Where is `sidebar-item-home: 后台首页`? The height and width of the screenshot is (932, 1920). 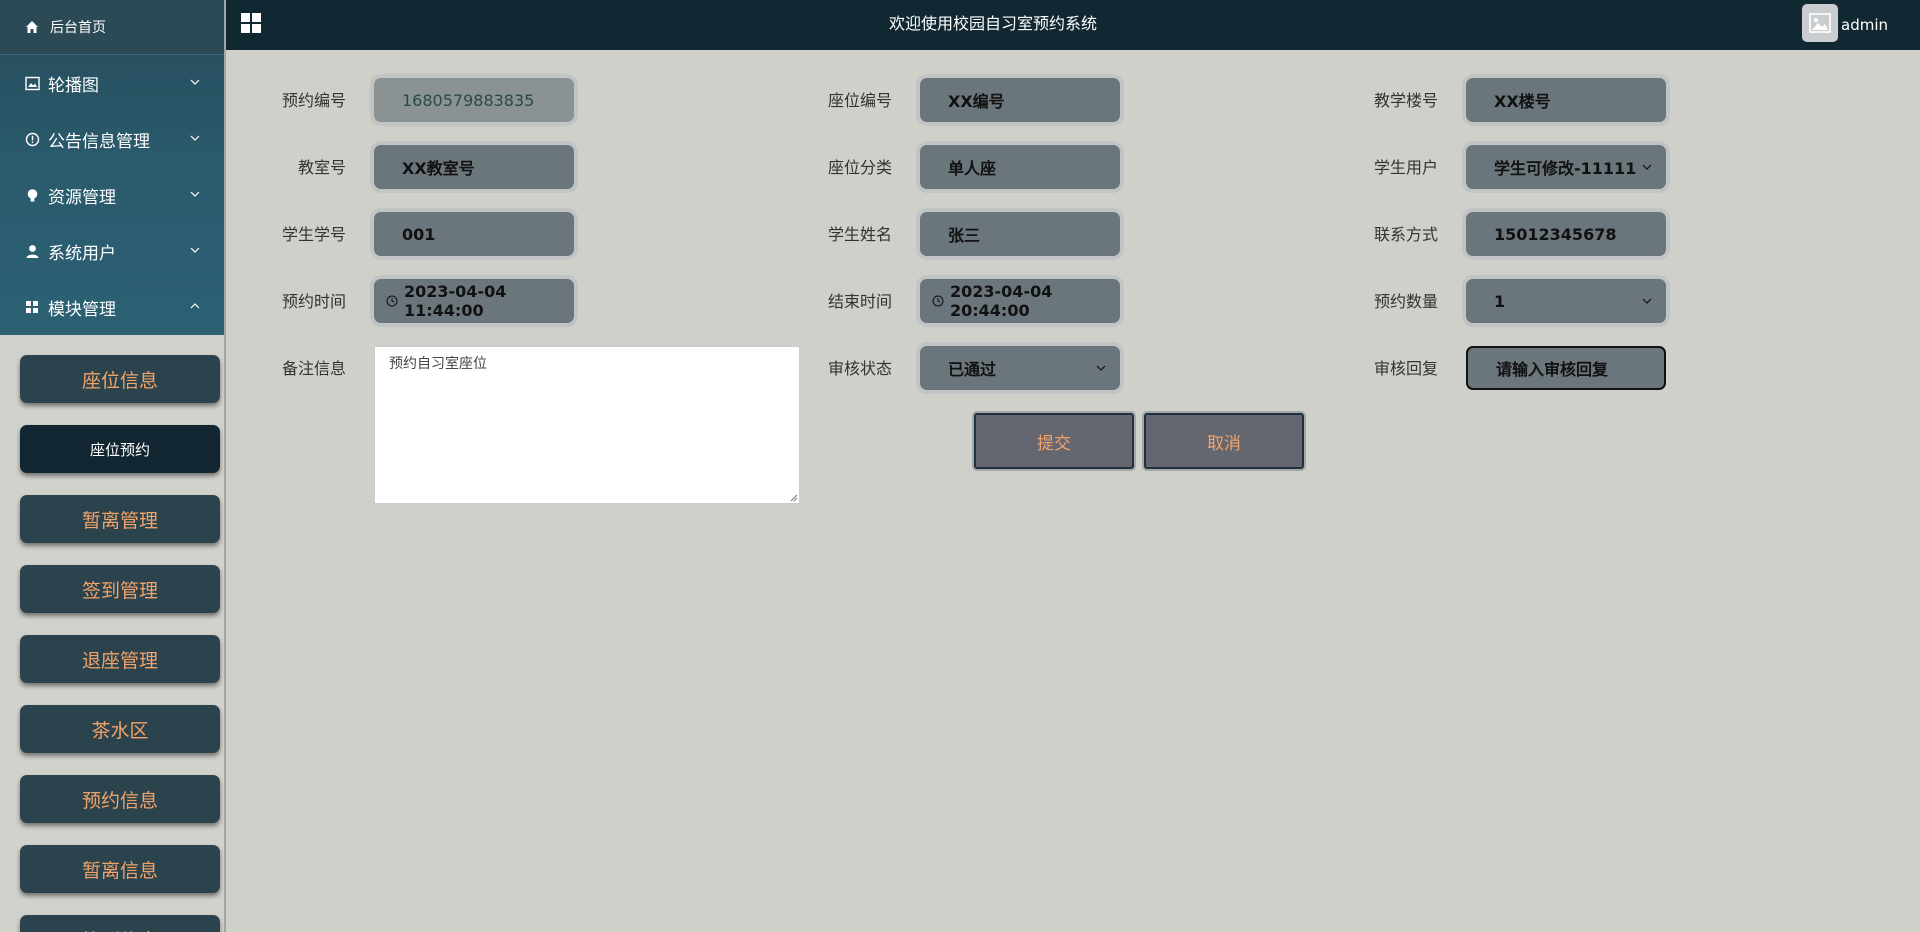
sidebar-item-home: 后台首页 is located at coordinates (112, 27).